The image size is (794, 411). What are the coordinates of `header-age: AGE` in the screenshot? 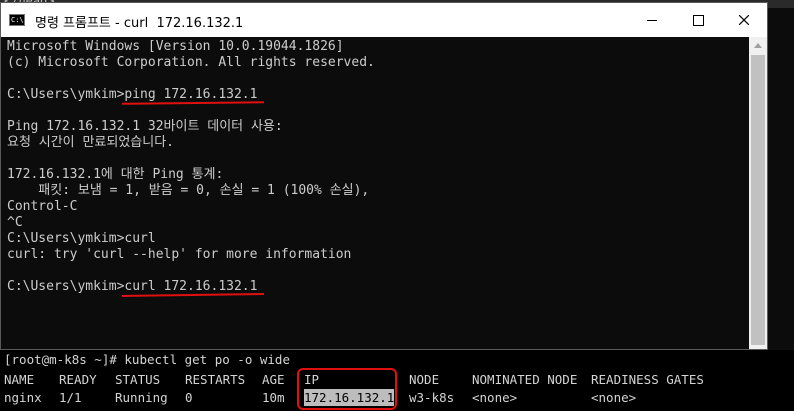 It's located at (273, 379).